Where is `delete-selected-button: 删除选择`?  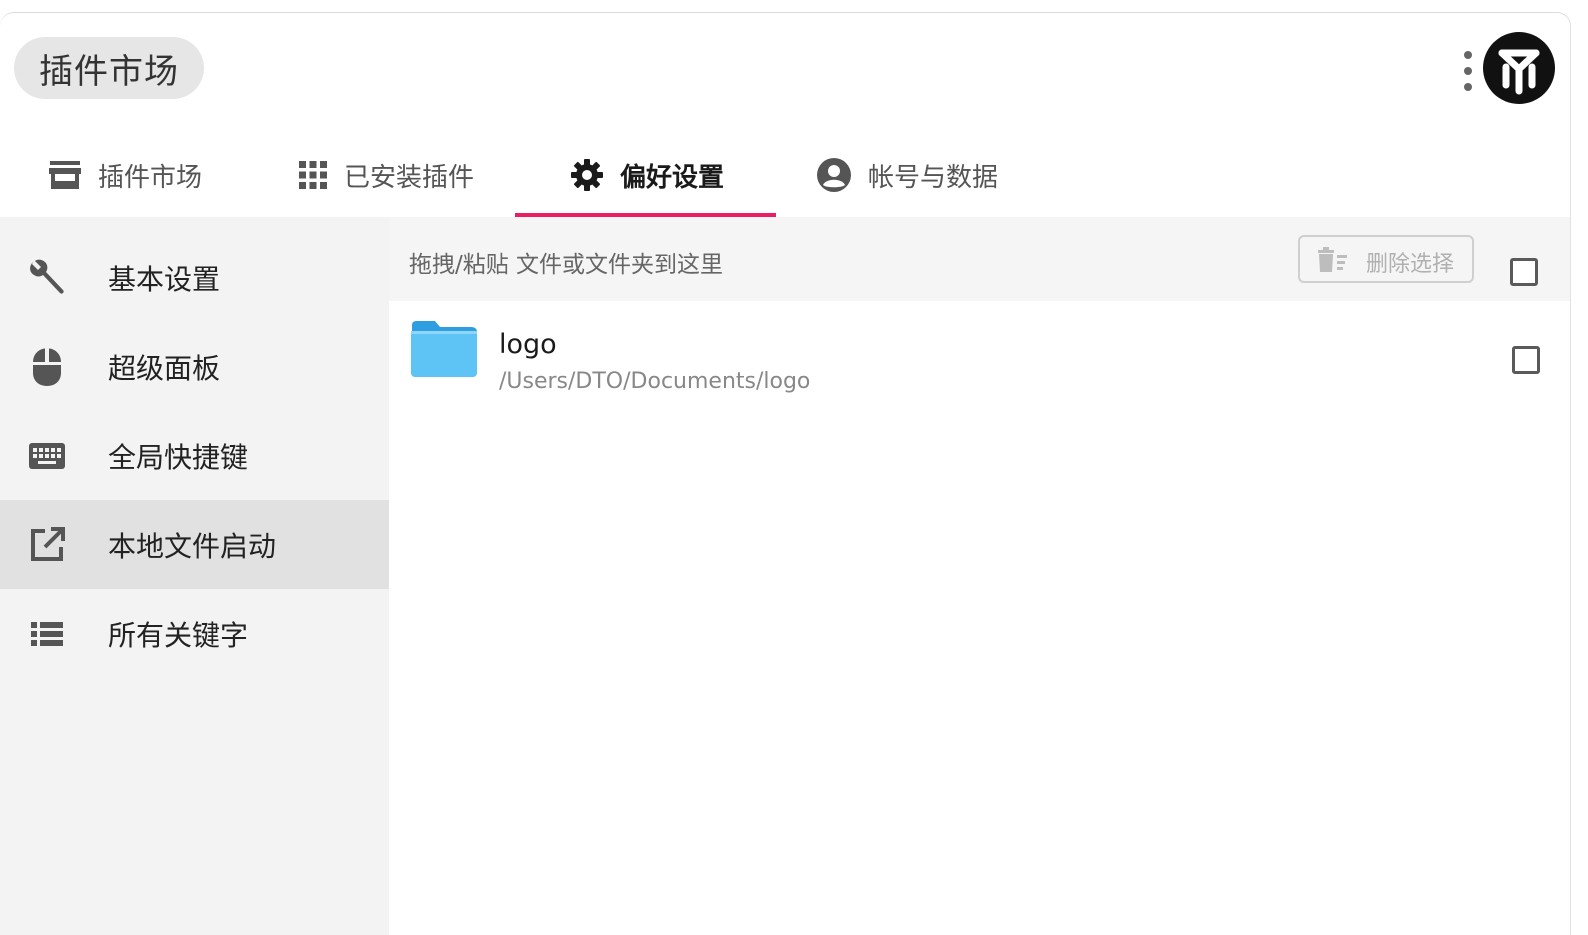
delete-selected-button: 删除选择 is located at coordinates (1386, 259).